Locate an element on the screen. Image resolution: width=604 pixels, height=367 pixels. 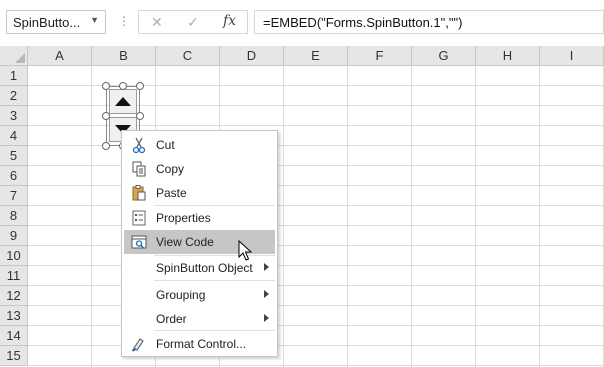
select-all-button is located at coordinates (14, 56).